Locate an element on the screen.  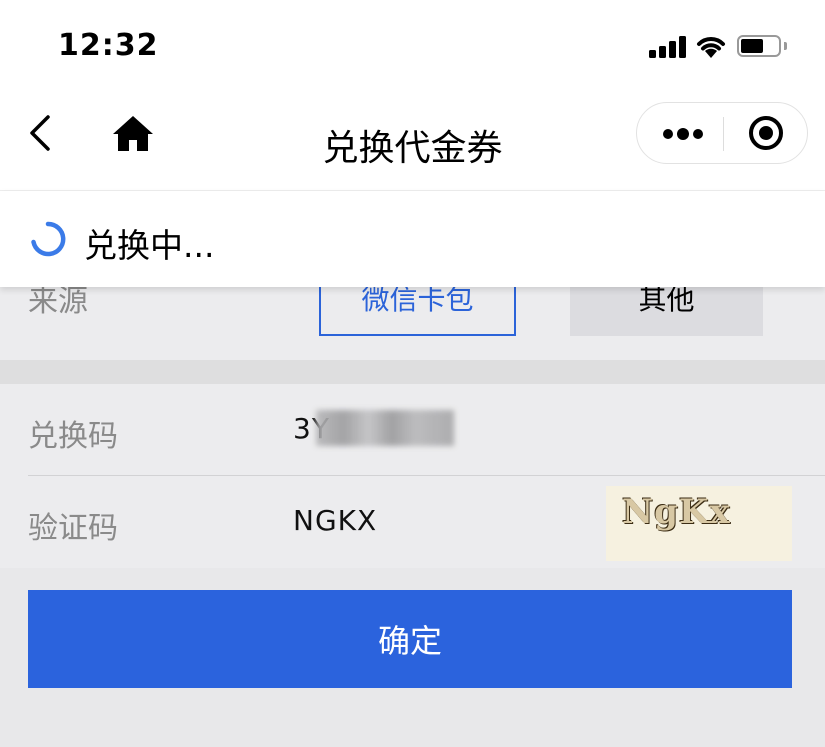
home-icon is located at coordinates (133, 133).